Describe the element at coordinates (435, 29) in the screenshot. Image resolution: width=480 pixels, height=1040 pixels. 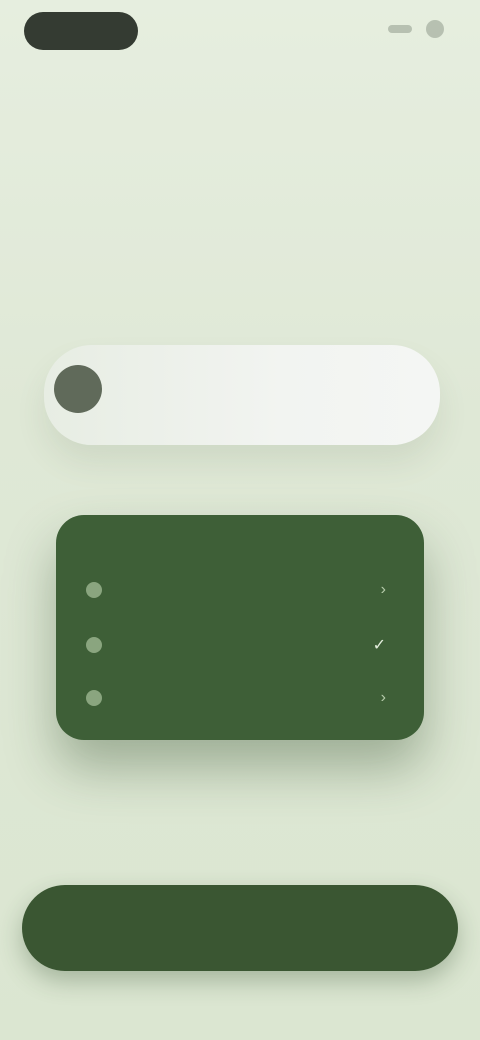
I see `profile-icon` at that location.